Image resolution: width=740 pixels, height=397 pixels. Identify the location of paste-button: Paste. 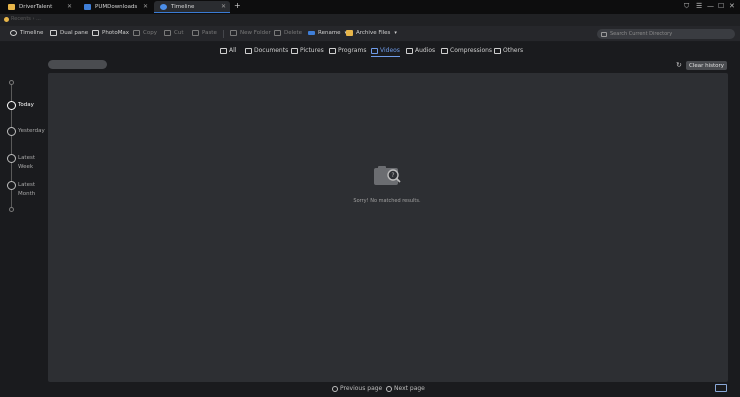
(204, 33).